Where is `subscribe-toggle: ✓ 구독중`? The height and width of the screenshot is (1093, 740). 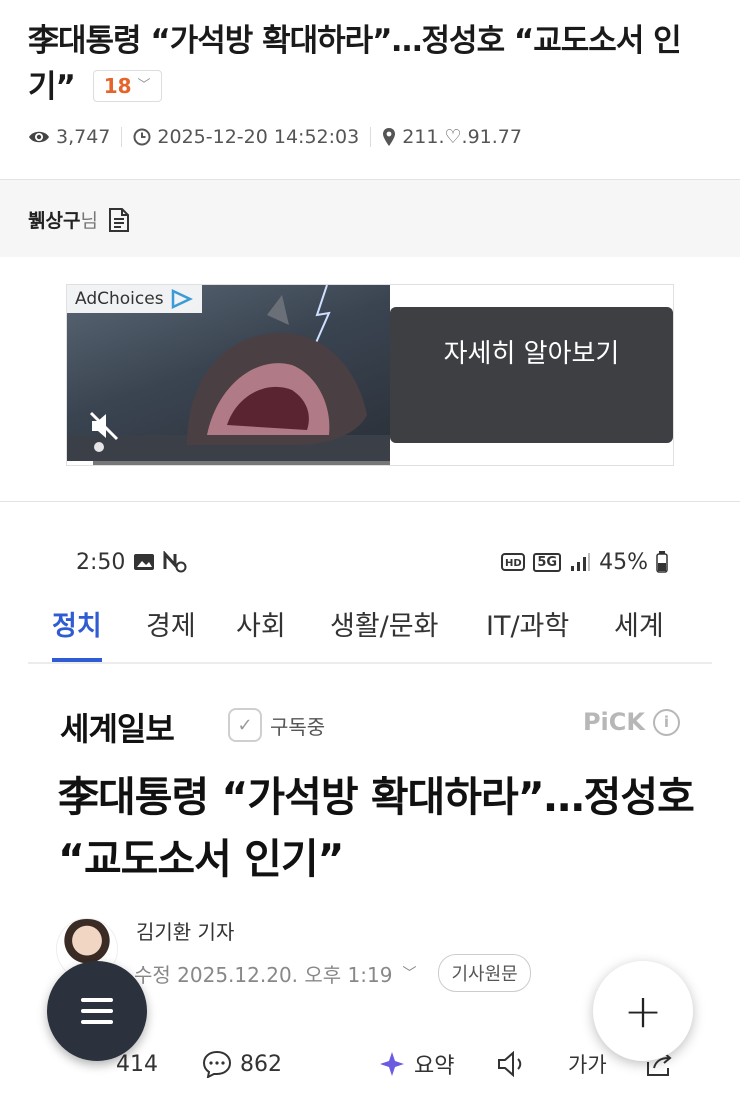 subscribe-toggle: ✓ 구독중 is located at coordinates (276, 725).